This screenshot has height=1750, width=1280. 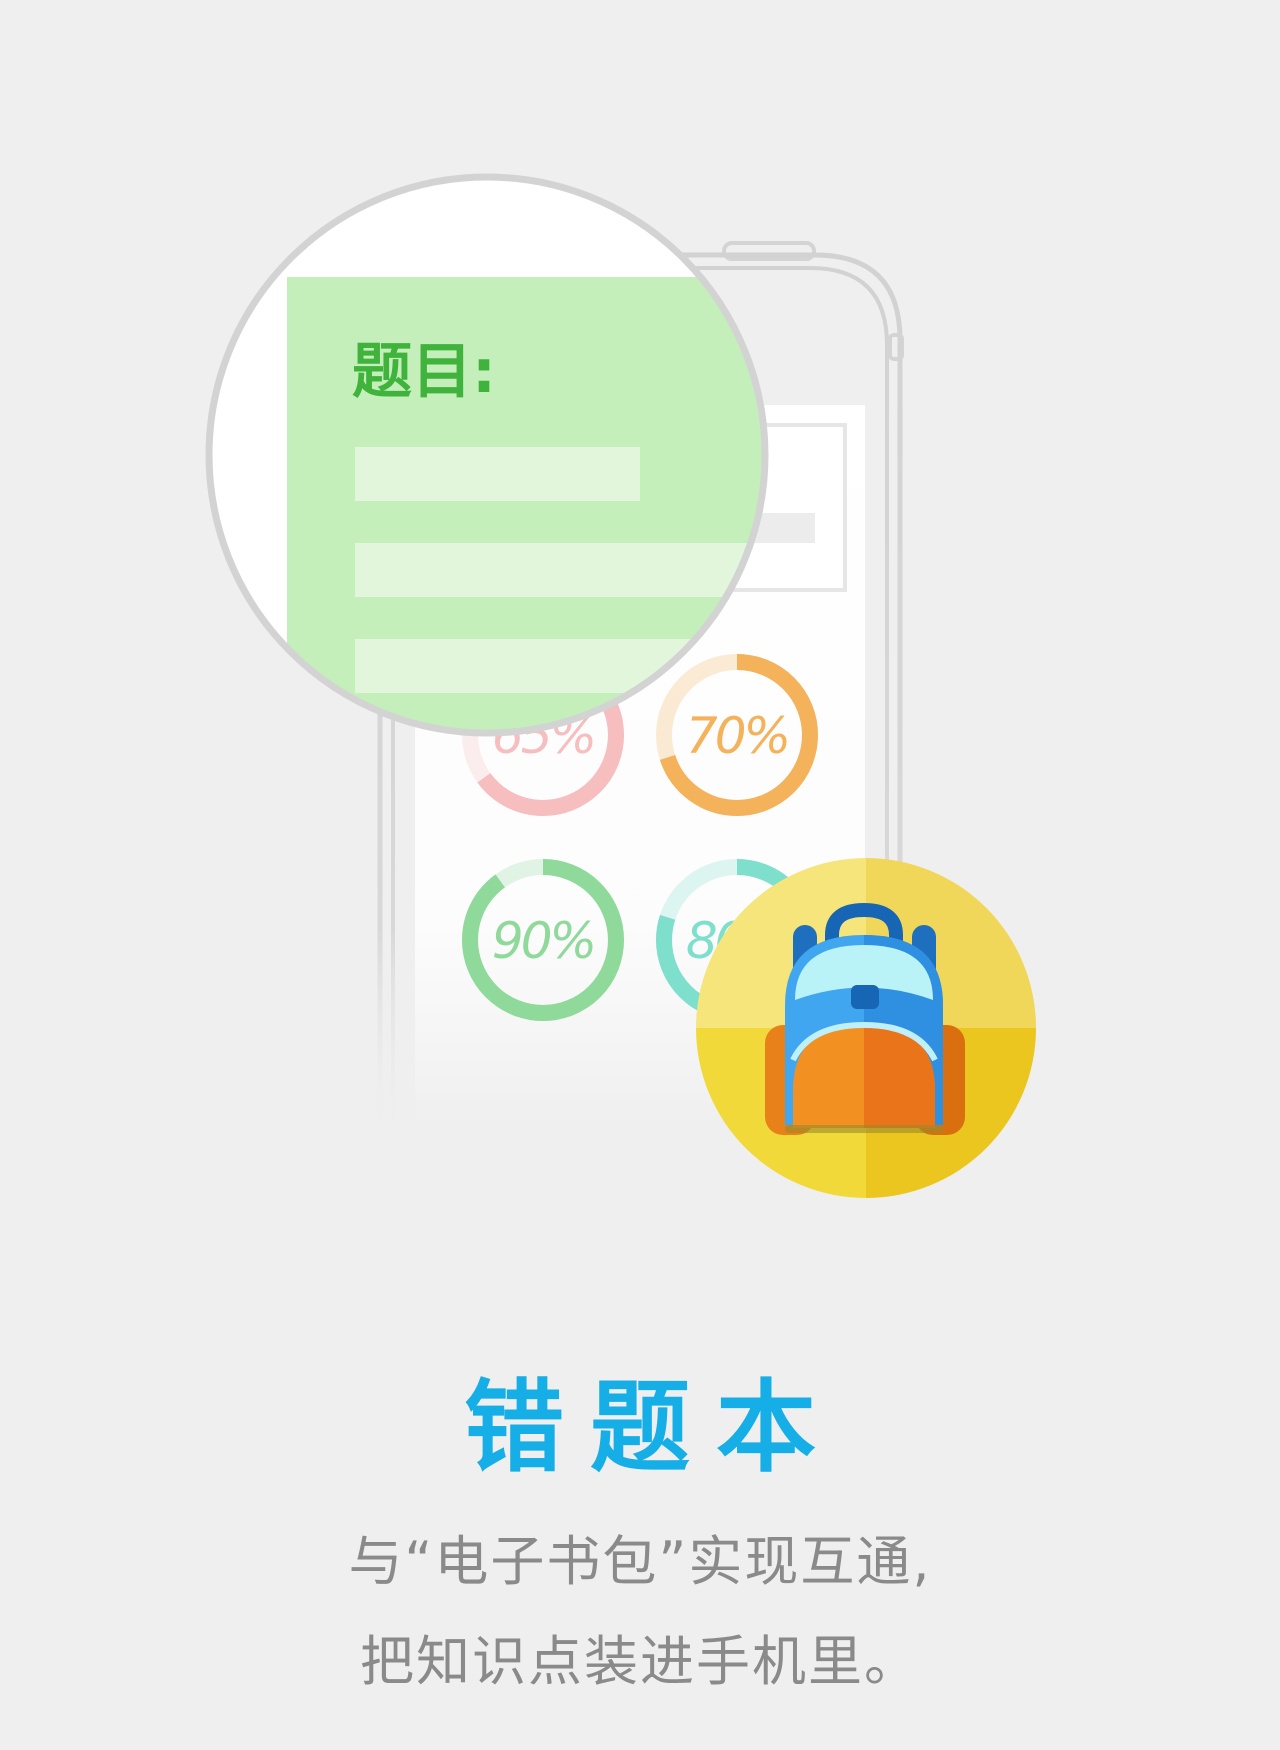 I want to click on backpack-icon, so click(x=865, y=1018).